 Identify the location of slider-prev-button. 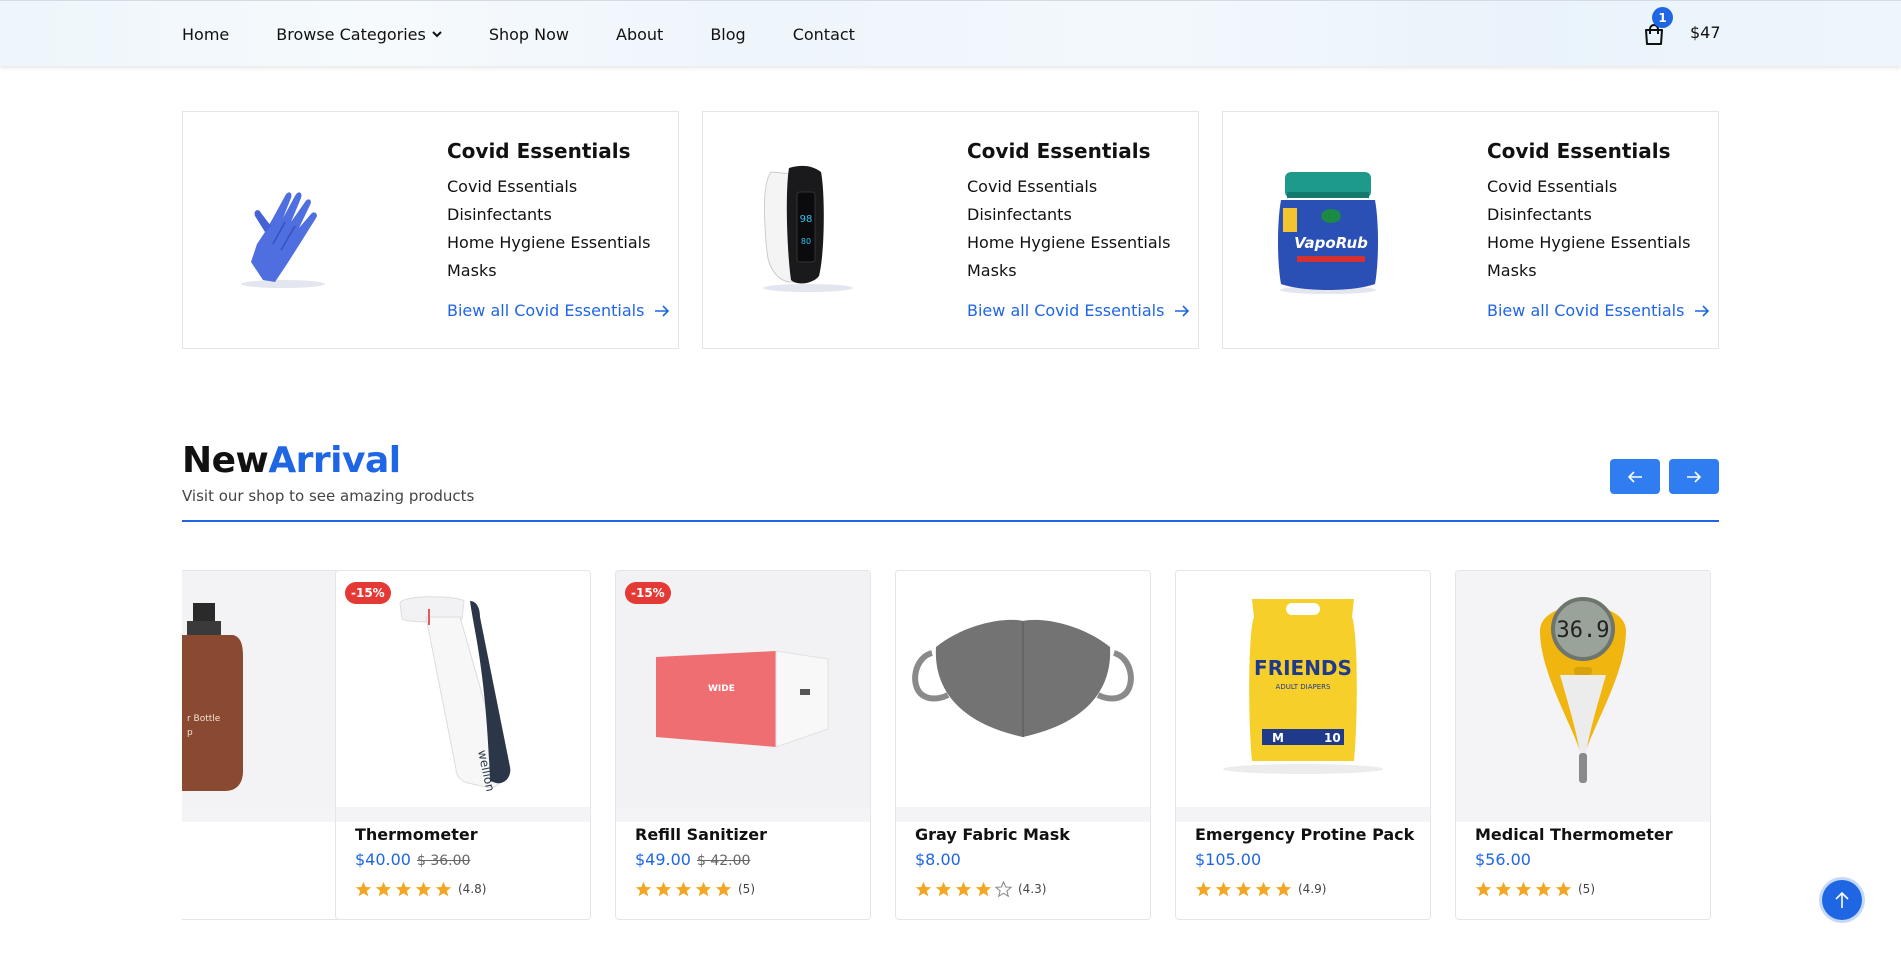
(1635, 476).